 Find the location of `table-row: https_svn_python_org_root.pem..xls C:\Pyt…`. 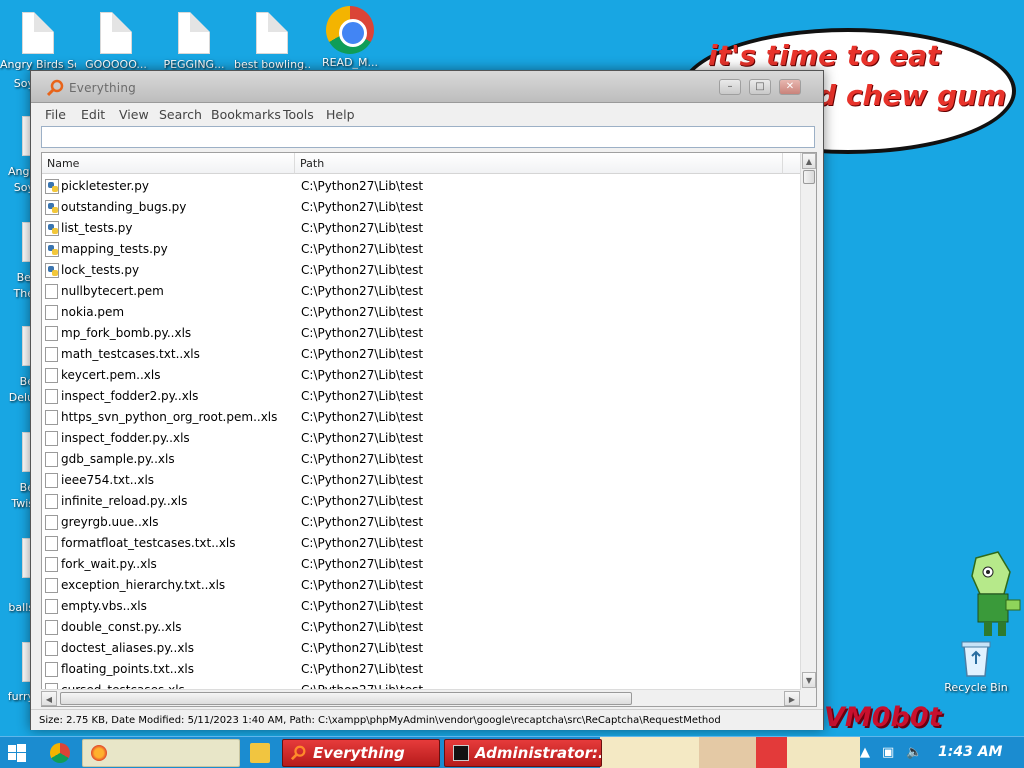

table-row: https_svn_python_org_root.pem..xls C:\Pyt… is located at coordinates (422, 417).